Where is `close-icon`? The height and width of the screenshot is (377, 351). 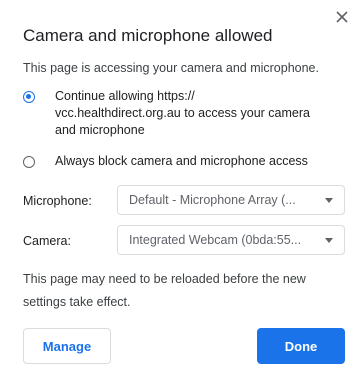
close-icon is located at coordinates (342, 17).